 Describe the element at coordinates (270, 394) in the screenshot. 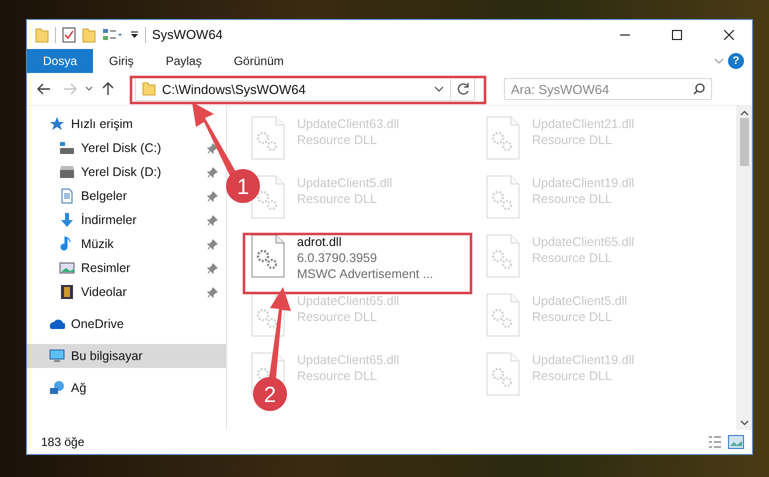

I see `step-number-badge: 2` at that location.